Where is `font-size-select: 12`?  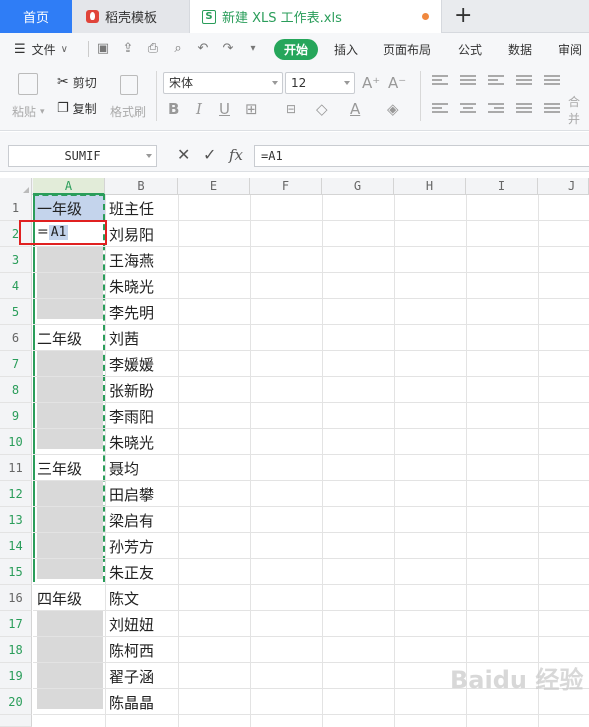
font-size-select: 12 is located at coordinates (320, 83).